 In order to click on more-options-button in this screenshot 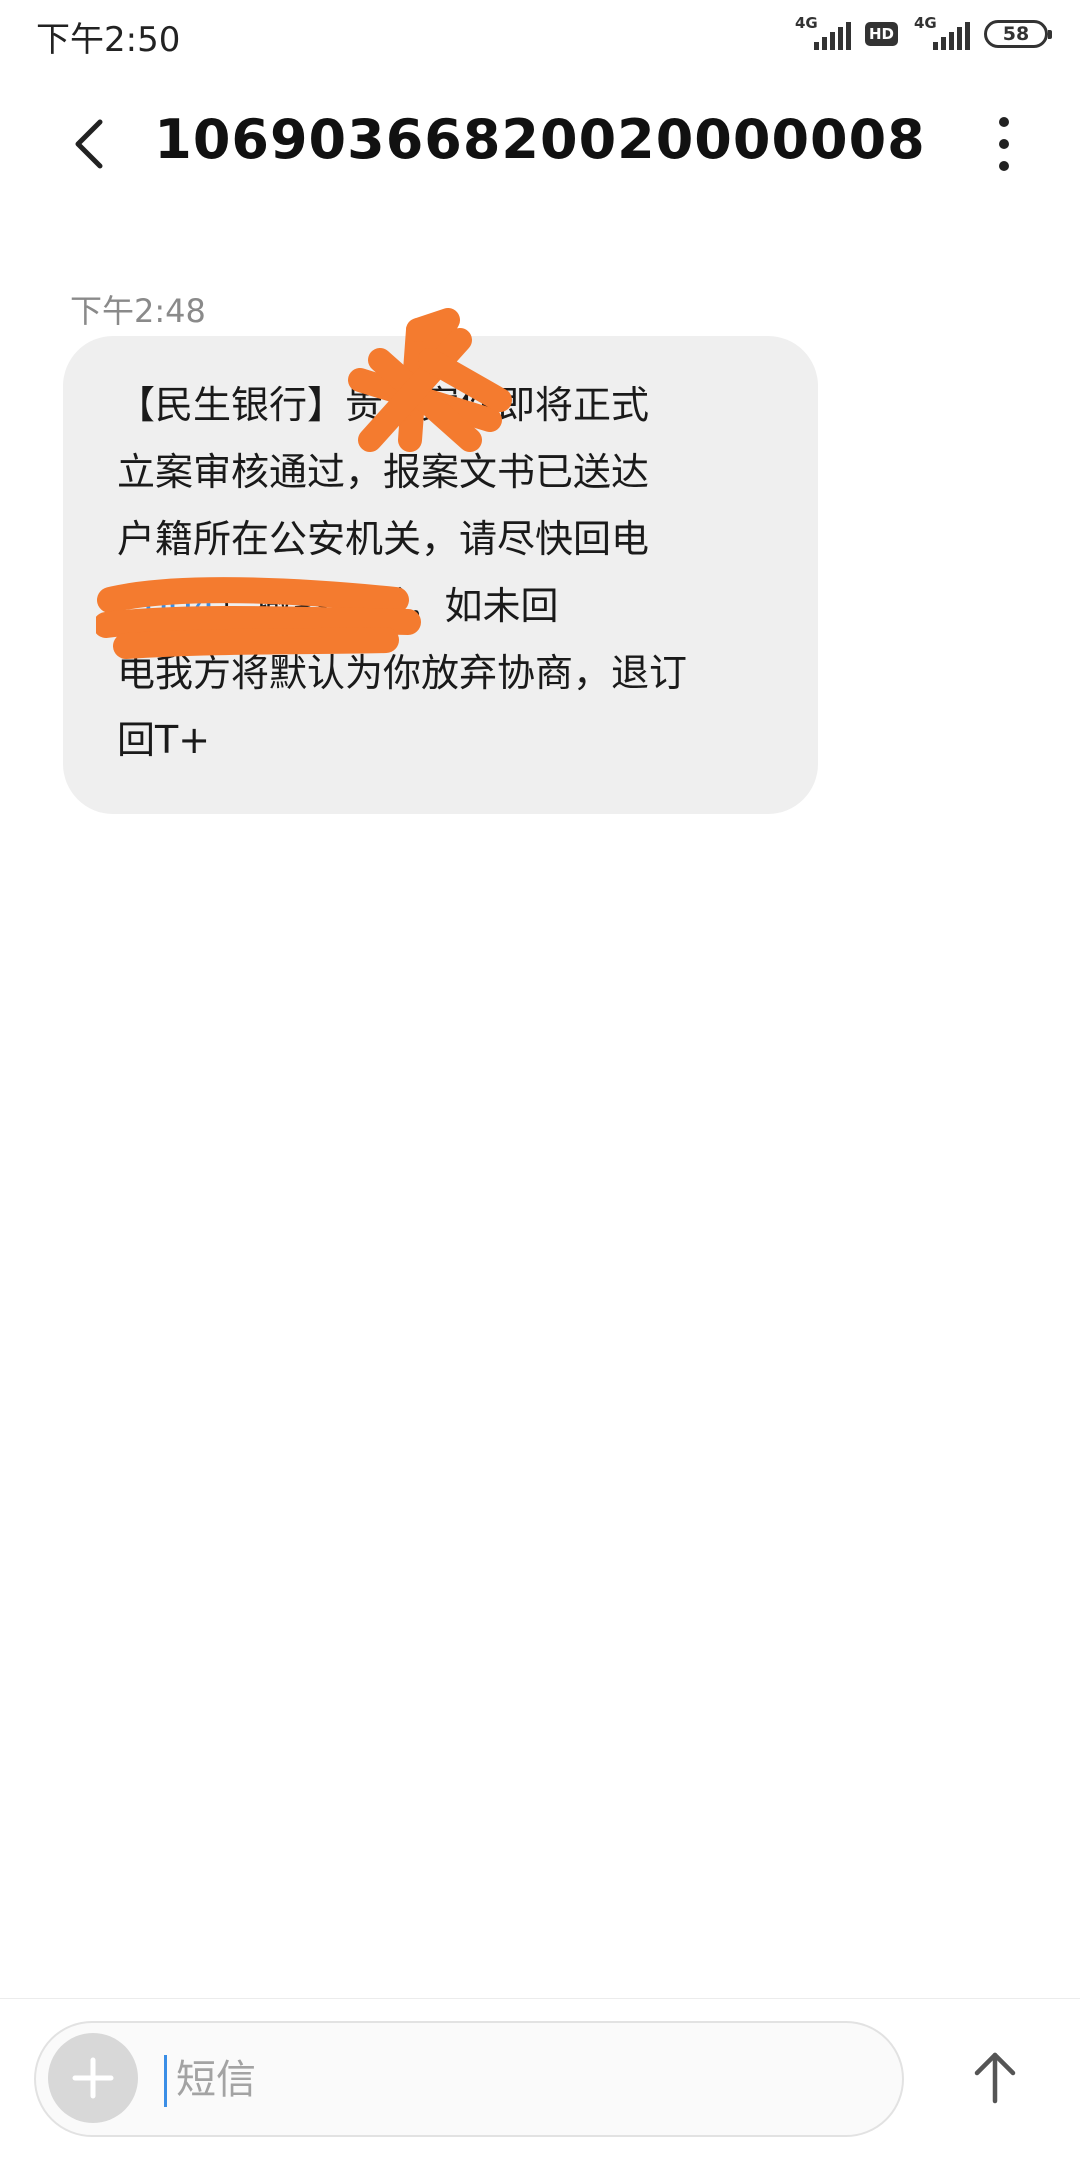, I will do `click(1004, 144)`.